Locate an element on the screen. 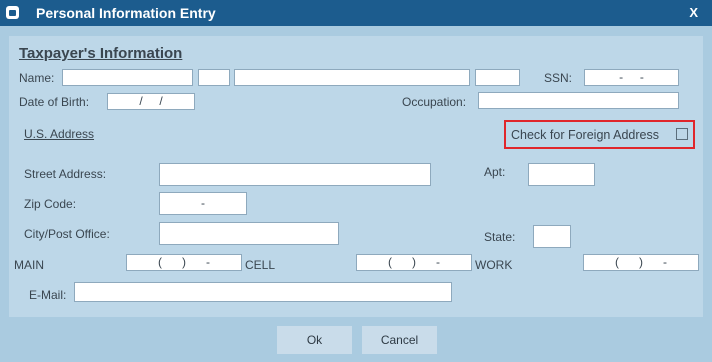 The width and height of the screenshot is (712, 362). ssn-input: - - is located at coordinates (631, 77).